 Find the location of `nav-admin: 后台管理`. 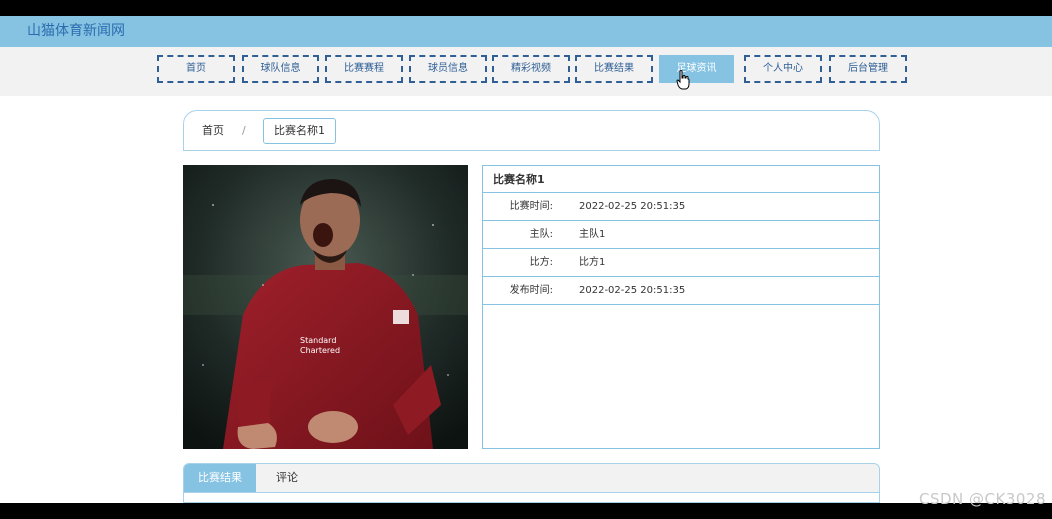

nav-admin: 后台管理 is located at coordinates (868, 69).